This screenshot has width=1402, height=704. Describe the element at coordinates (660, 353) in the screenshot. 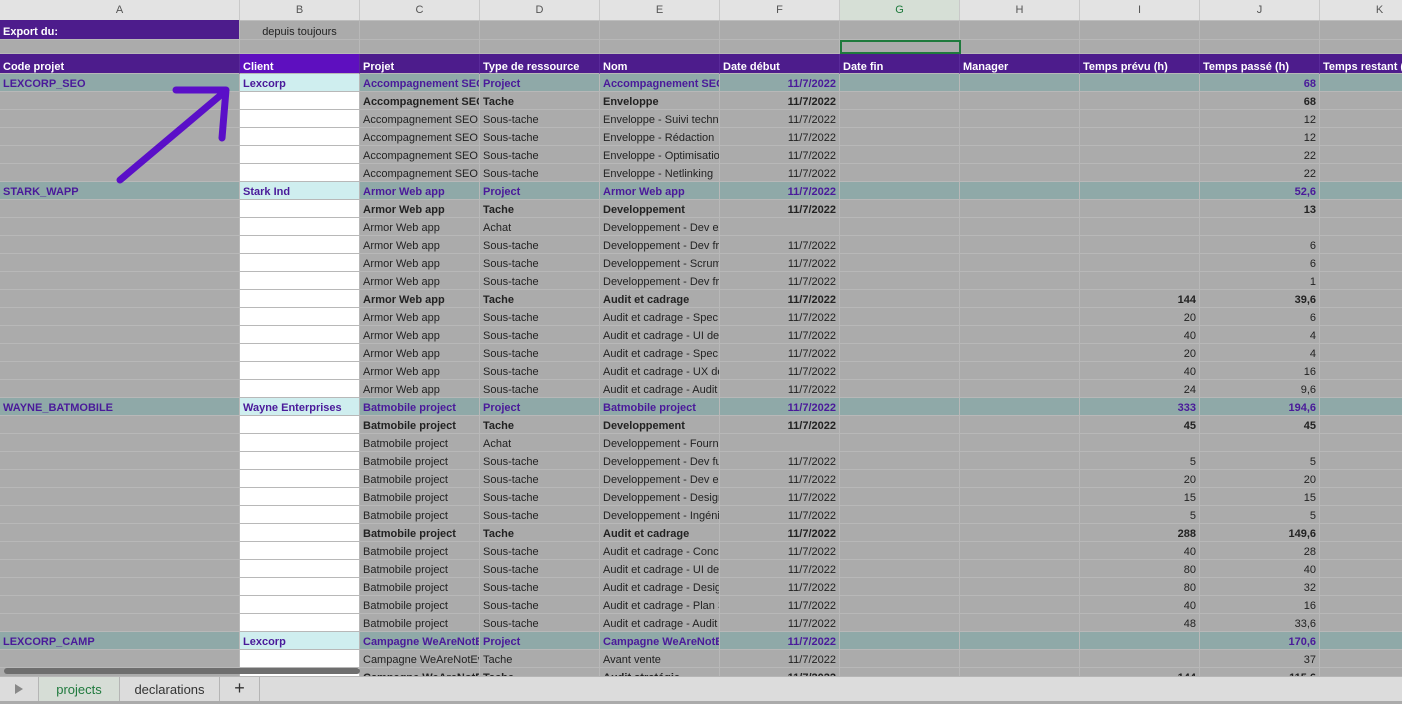

I see `cell: Audit et cadrage - Spec` at that location.